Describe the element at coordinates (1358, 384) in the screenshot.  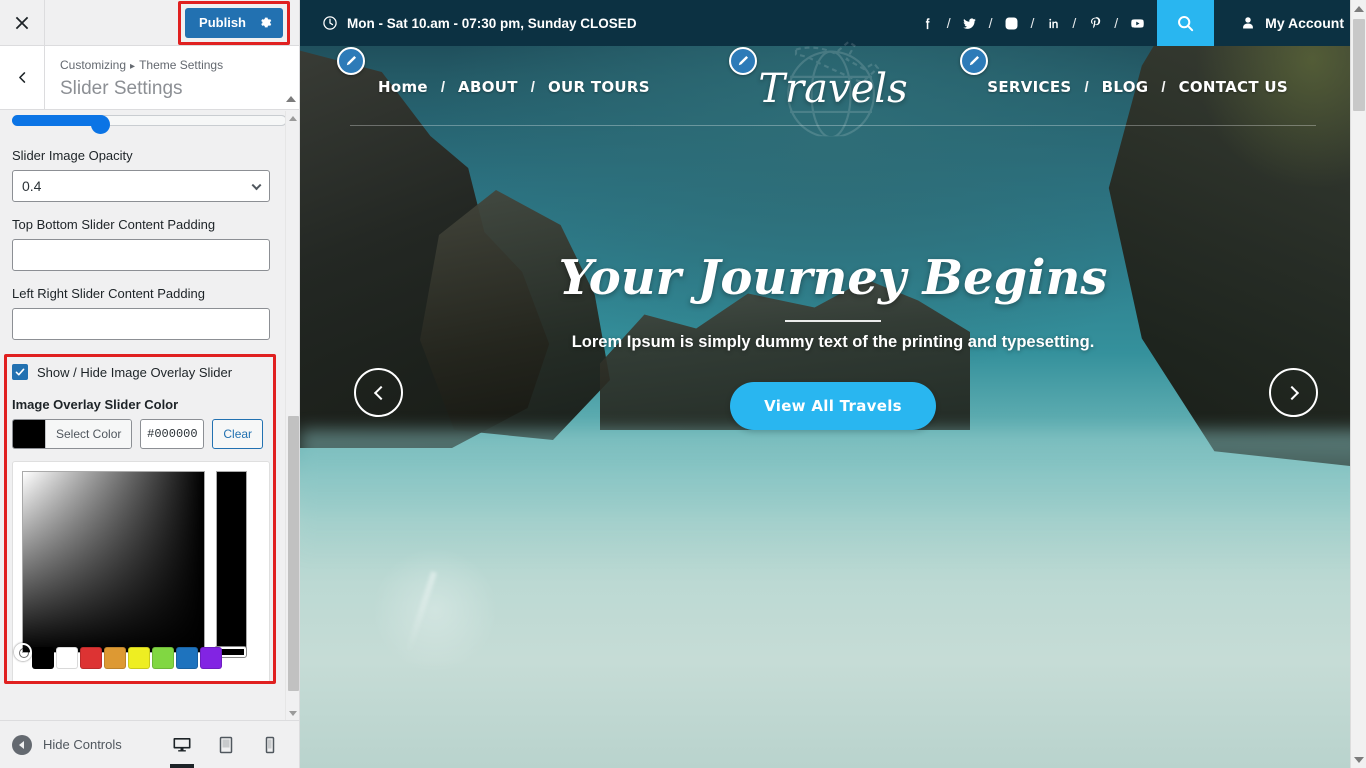
I see `preview-scrollbar` at that location.